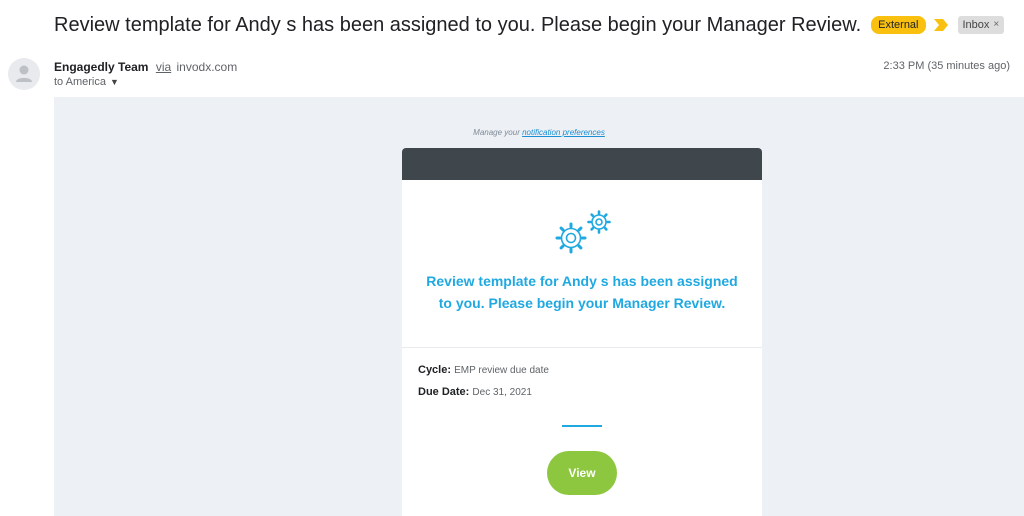 The height and width of the screenshot is (516, 1024). I want to click on remove-label-button: ×, so click(996, 25).